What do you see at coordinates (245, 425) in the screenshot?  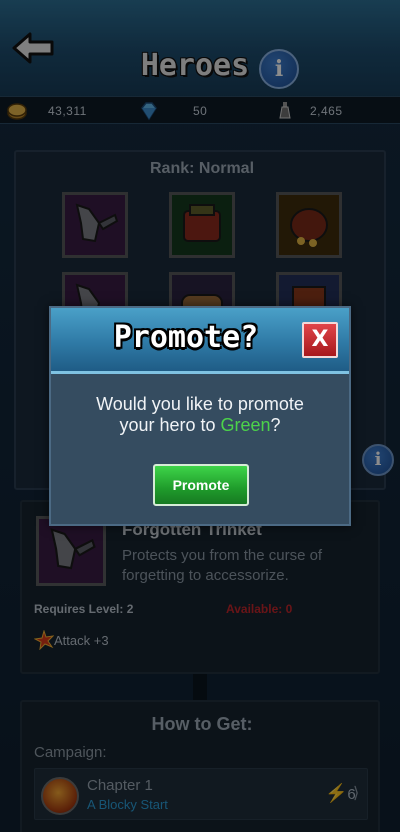 I see `rank-highlight: Green` at bounding box center [245, 425].